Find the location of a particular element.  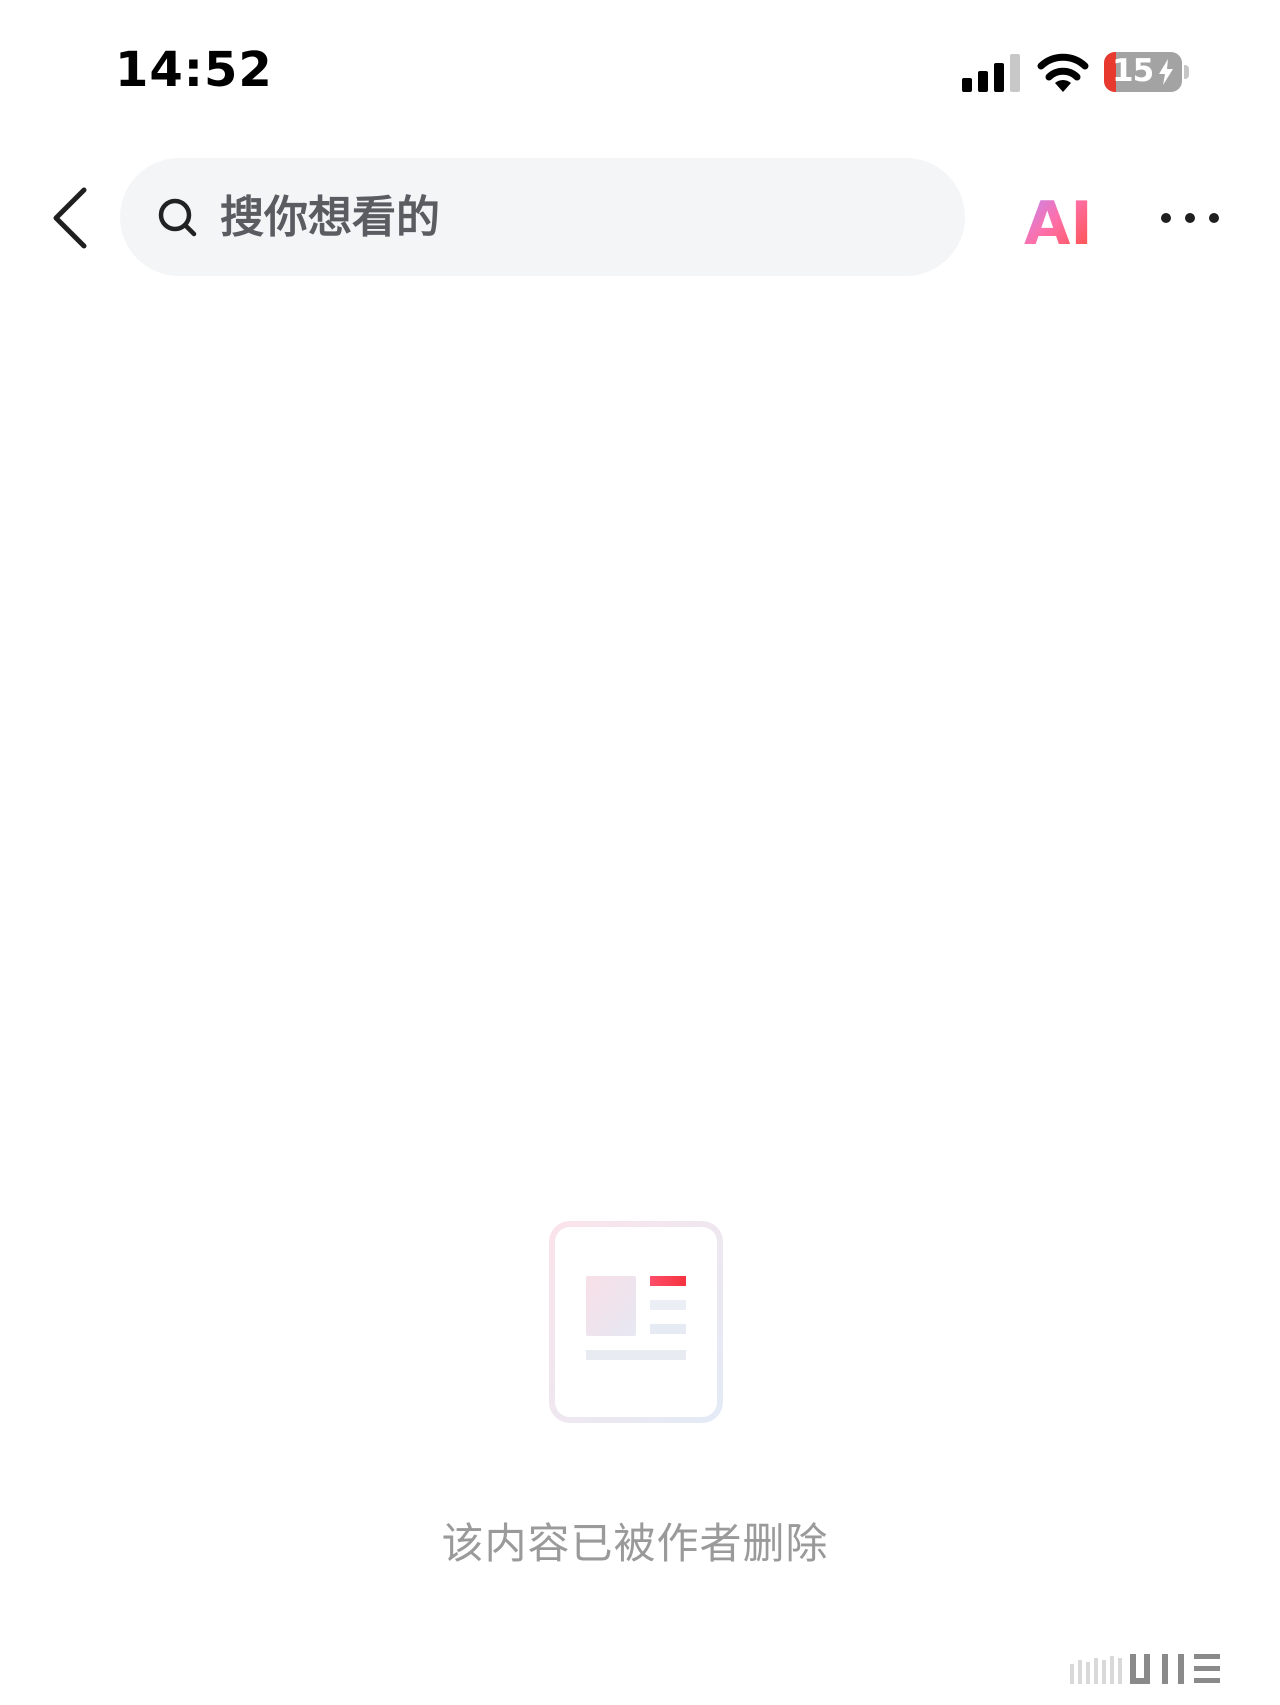

deleted-article-icon is located at coordinates (636, 1322).